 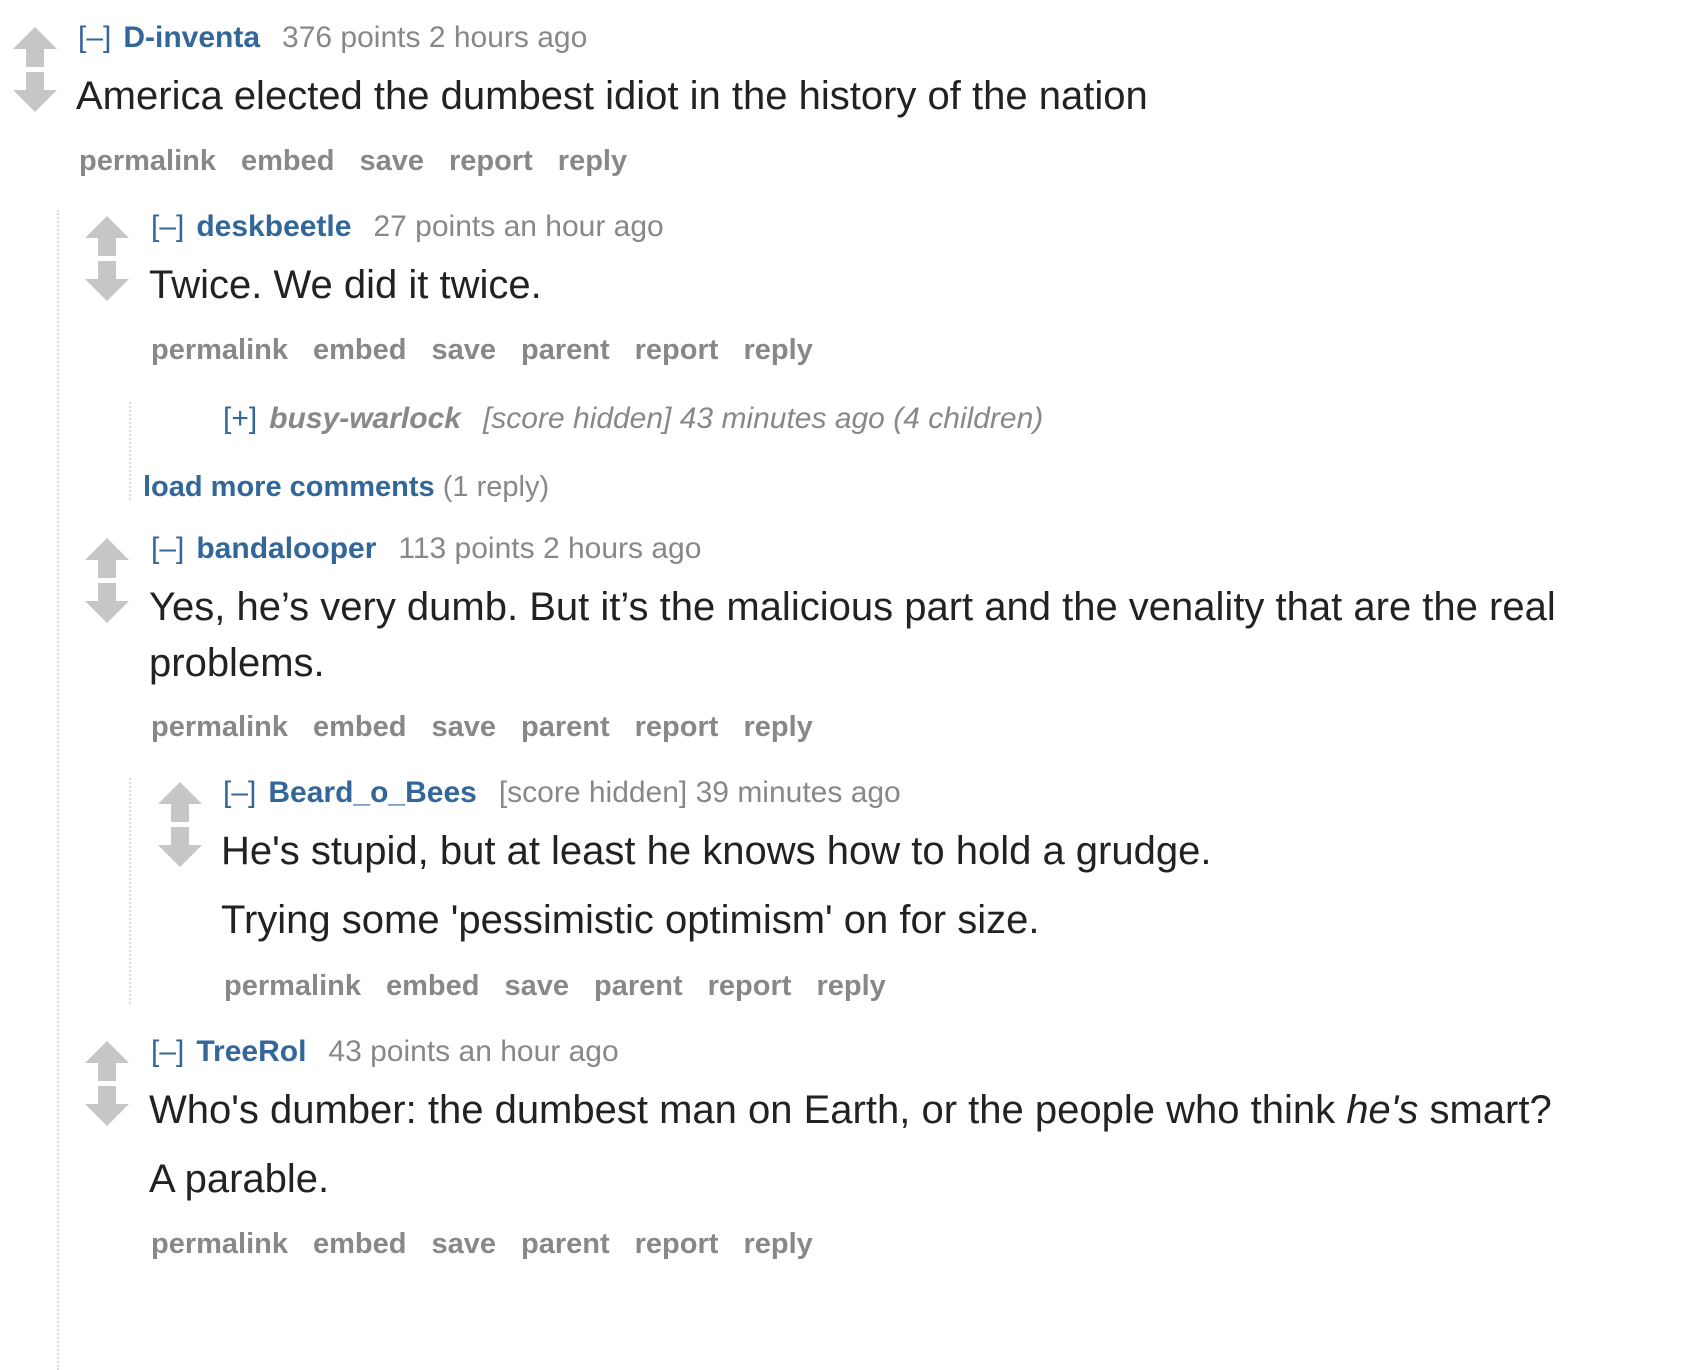 I want to click on body-emphasis: he's, so click(x=1382, y=1110).